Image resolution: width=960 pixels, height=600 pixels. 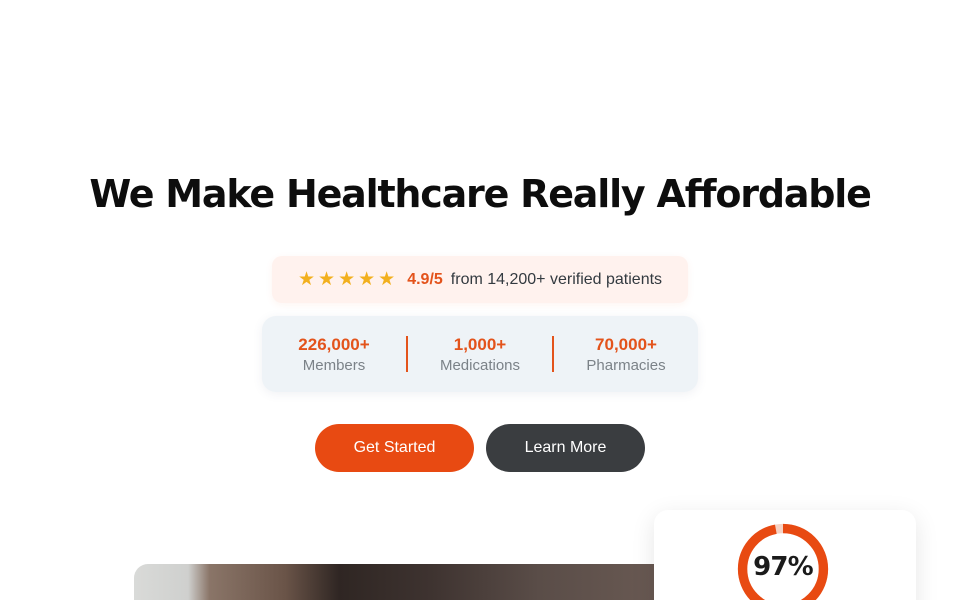 I want to click on star-rating: ★ ★ ★ ★ ★, so click(x=346, y=279).